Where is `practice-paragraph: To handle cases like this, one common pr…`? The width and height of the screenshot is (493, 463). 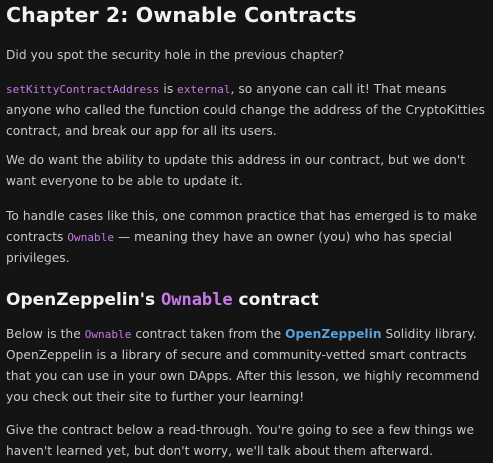 practice-paragraph: To handle cases like this, one common pr… is located at coordinates (247, 237).